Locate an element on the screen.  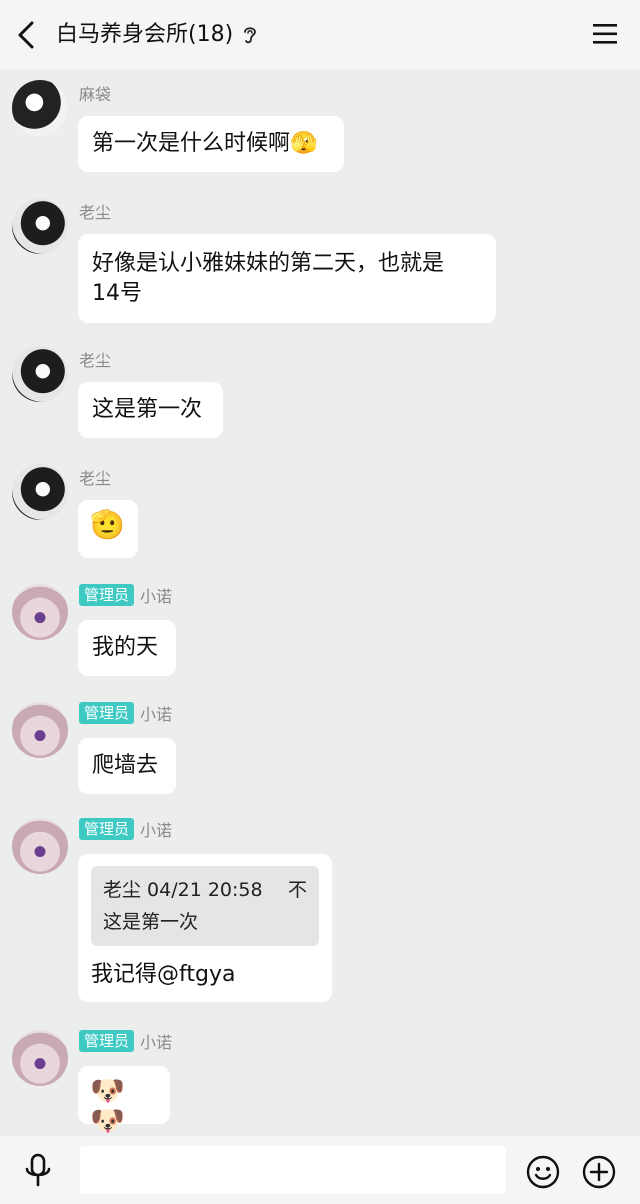
salute-emoji: 🫡 is located at coordinates (107, 524).